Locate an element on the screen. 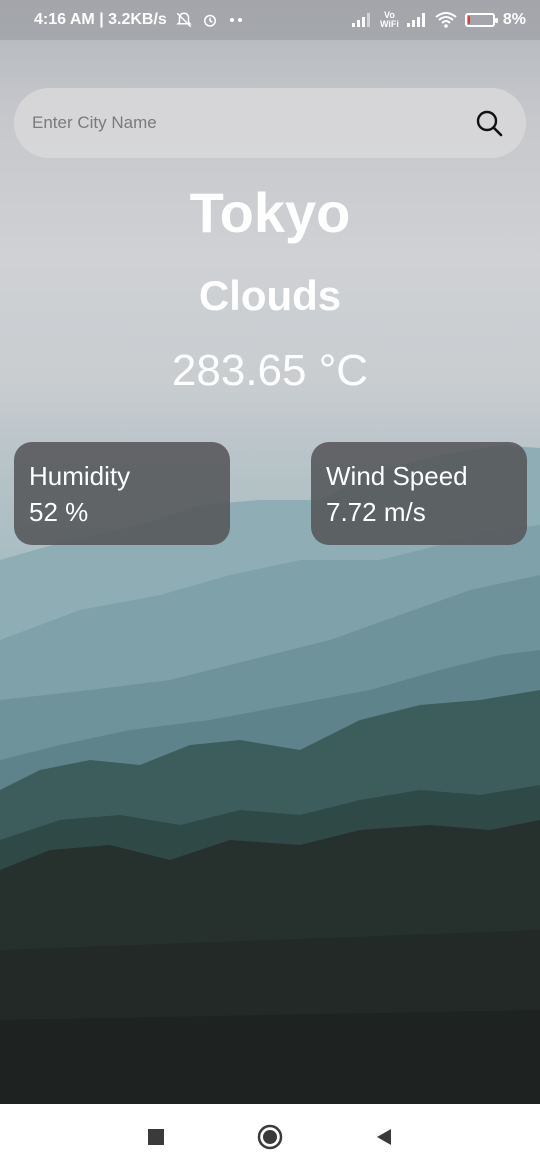 The height and width of the screenshot is (1170, 540). search-bar is located at coordinates (270, 123).